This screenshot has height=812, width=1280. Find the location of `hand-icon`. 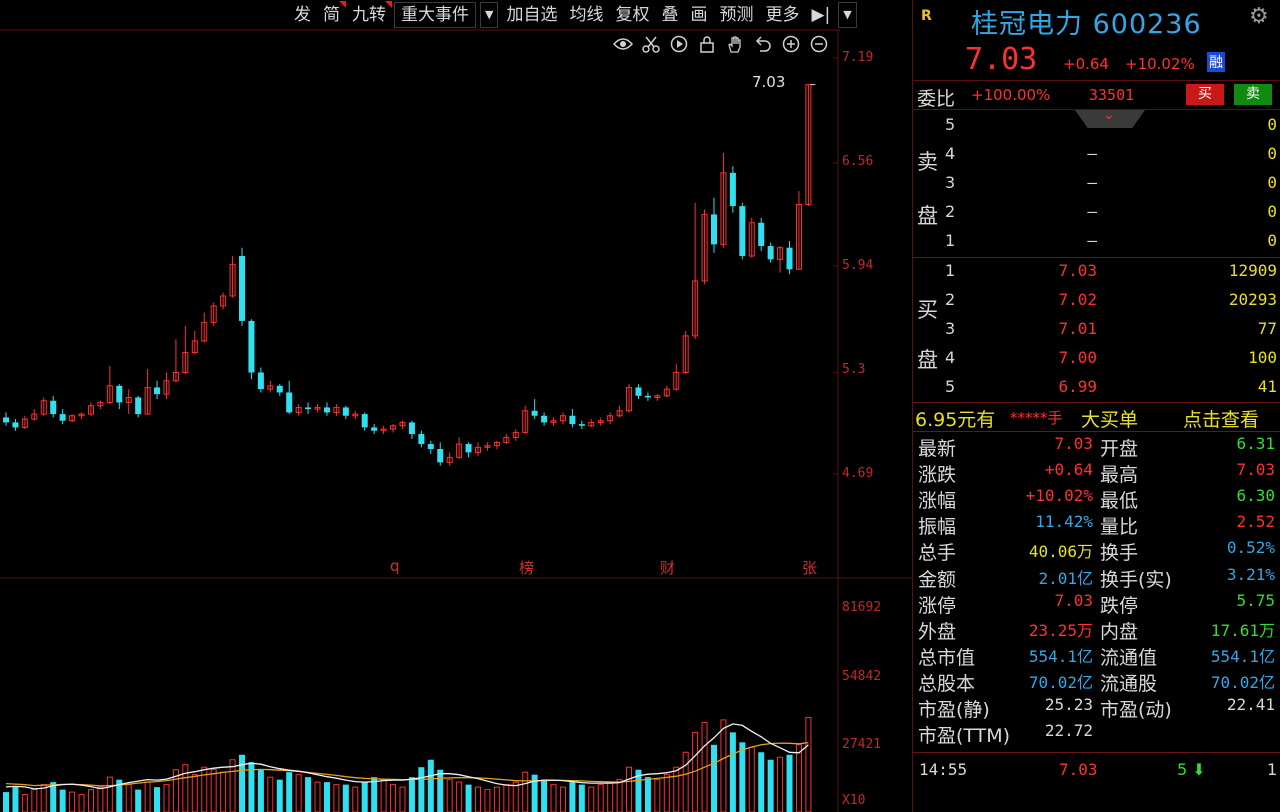

hand-icon is located at coordinates (735, 44).